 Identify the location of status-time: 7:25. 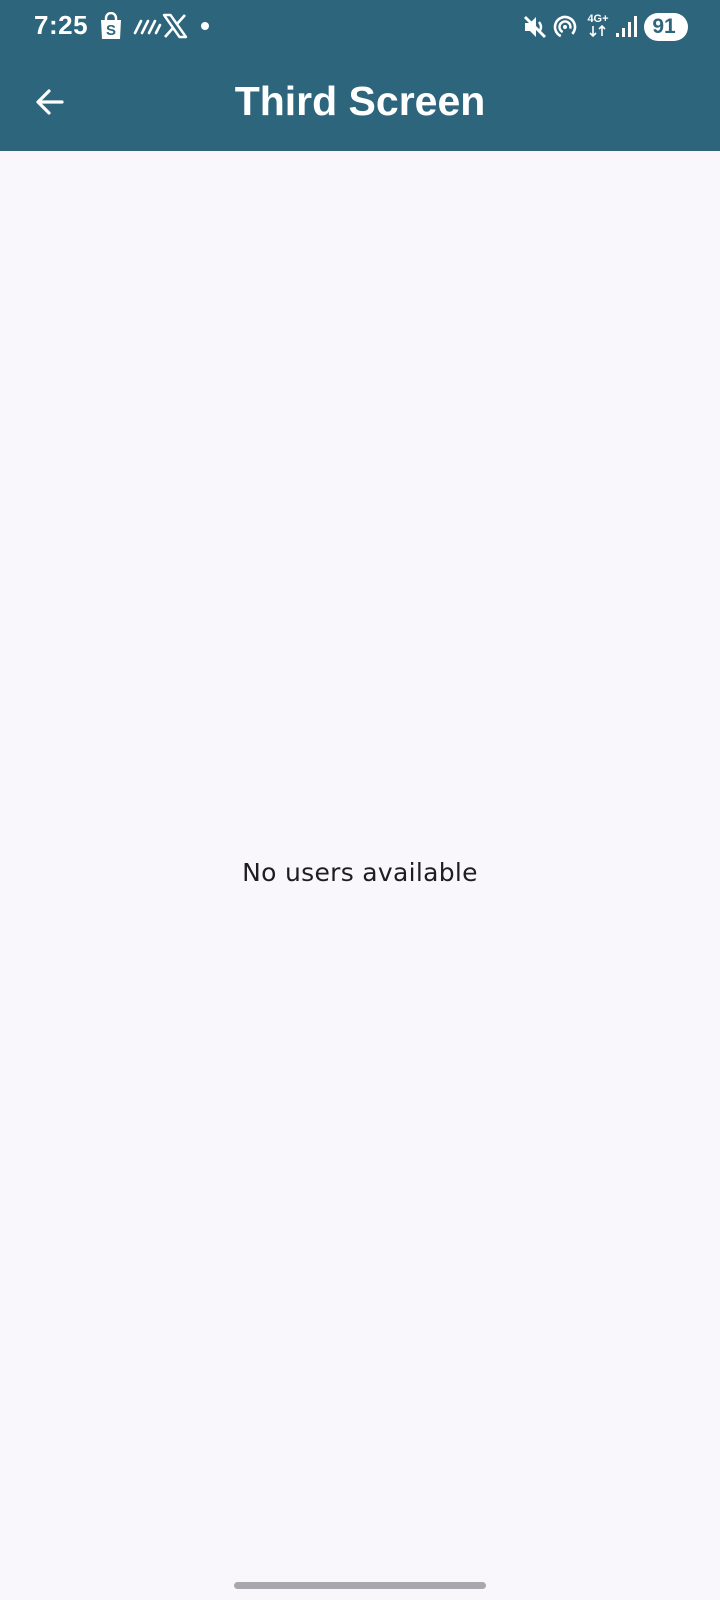
(61, 25).